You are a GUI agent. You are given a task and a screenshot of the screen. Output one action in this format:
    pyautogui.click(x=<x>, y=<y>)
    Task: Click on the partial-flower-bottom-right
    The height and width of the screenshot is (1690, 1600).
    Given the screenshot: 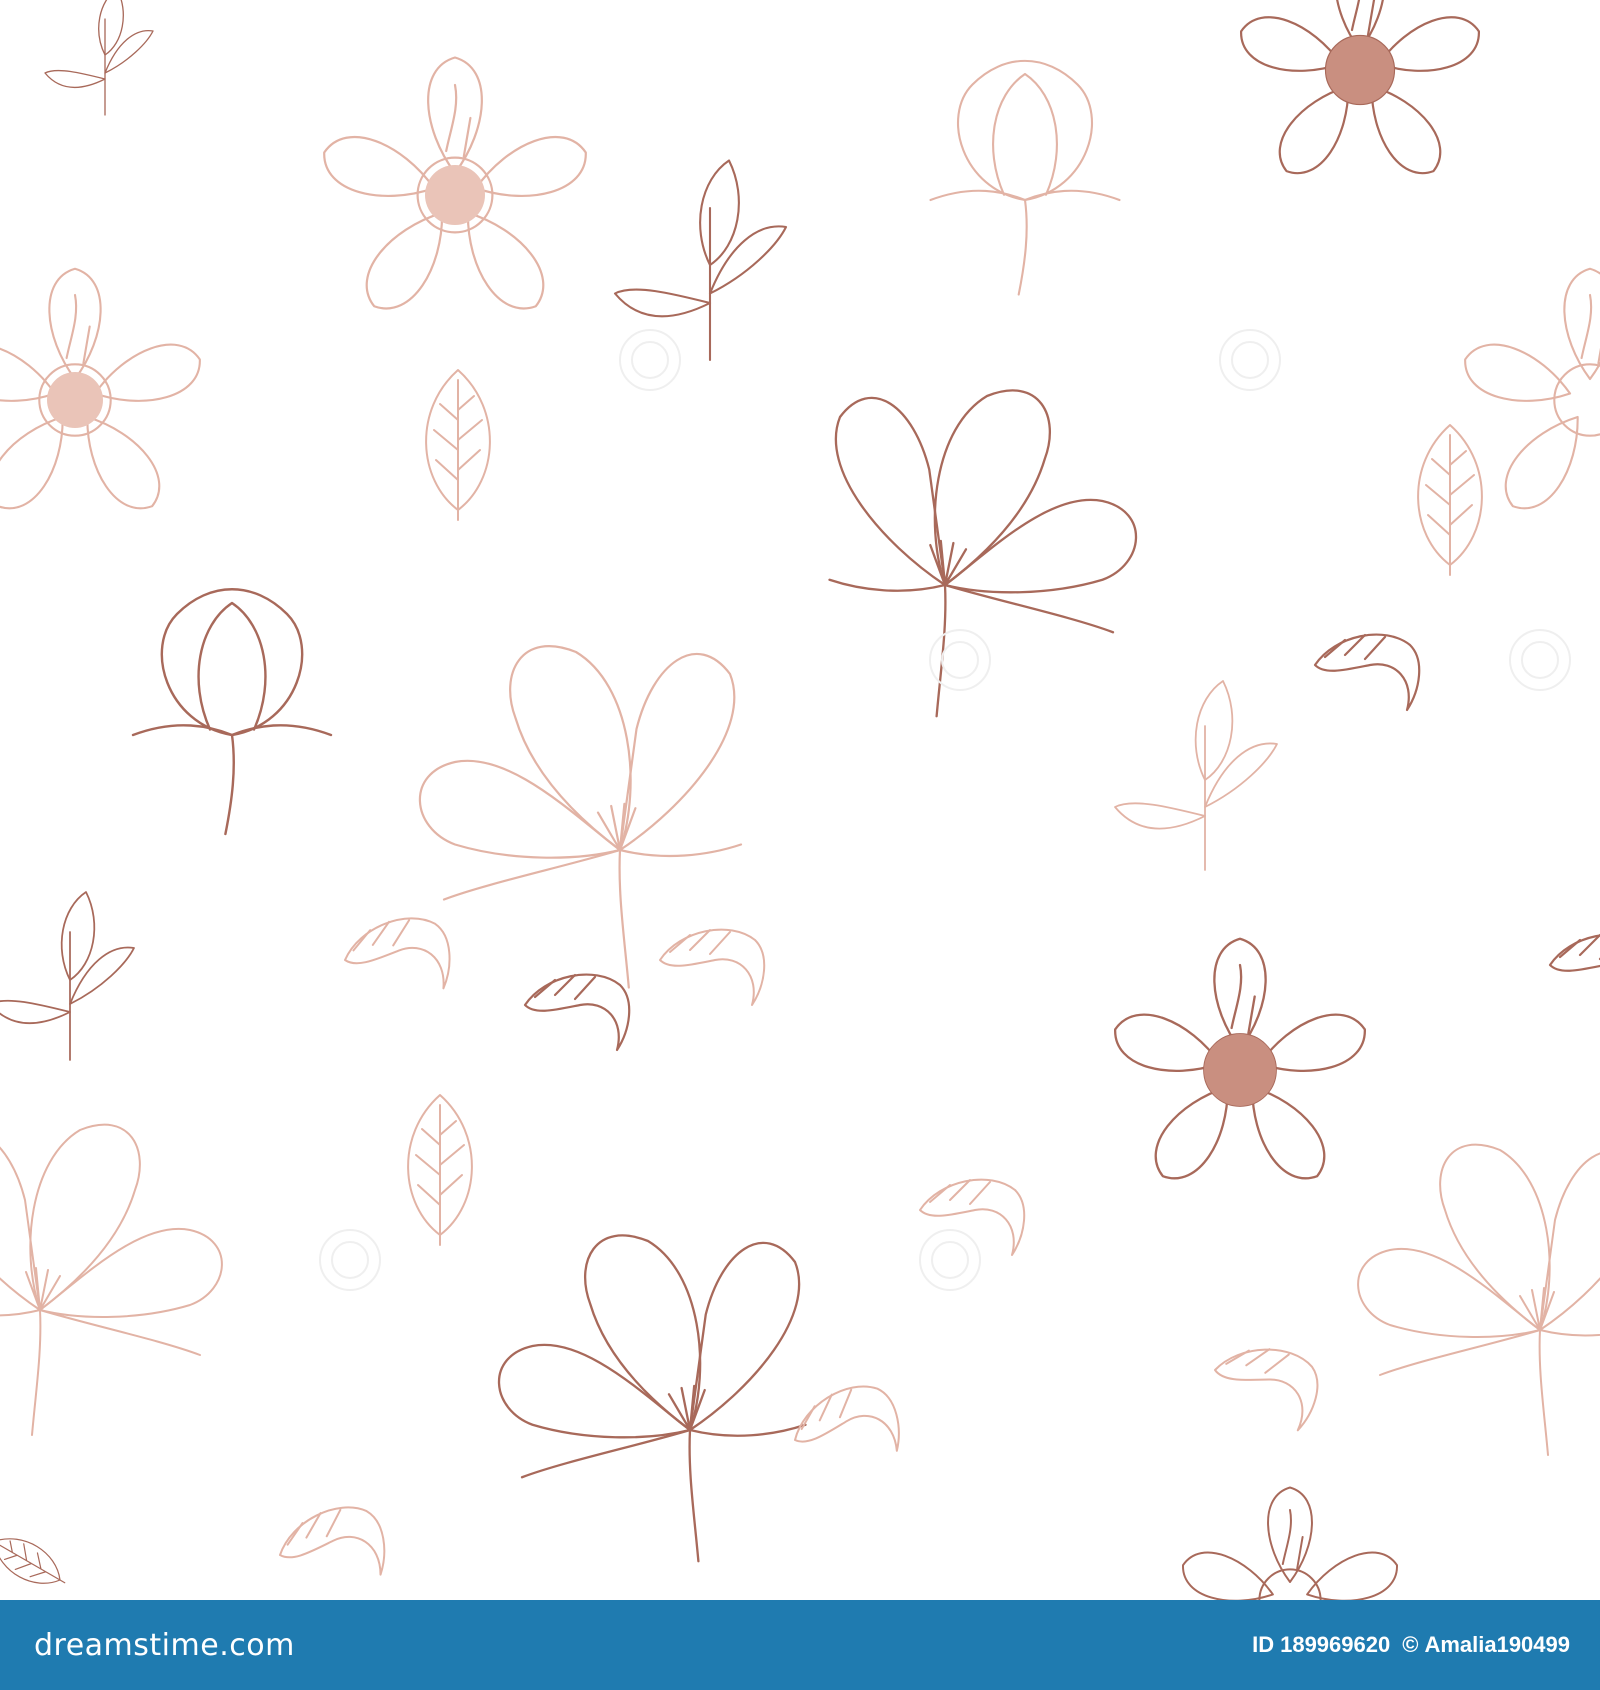 What is the action you would take?
    pyautogui.click(x=1290, y=1543)
    